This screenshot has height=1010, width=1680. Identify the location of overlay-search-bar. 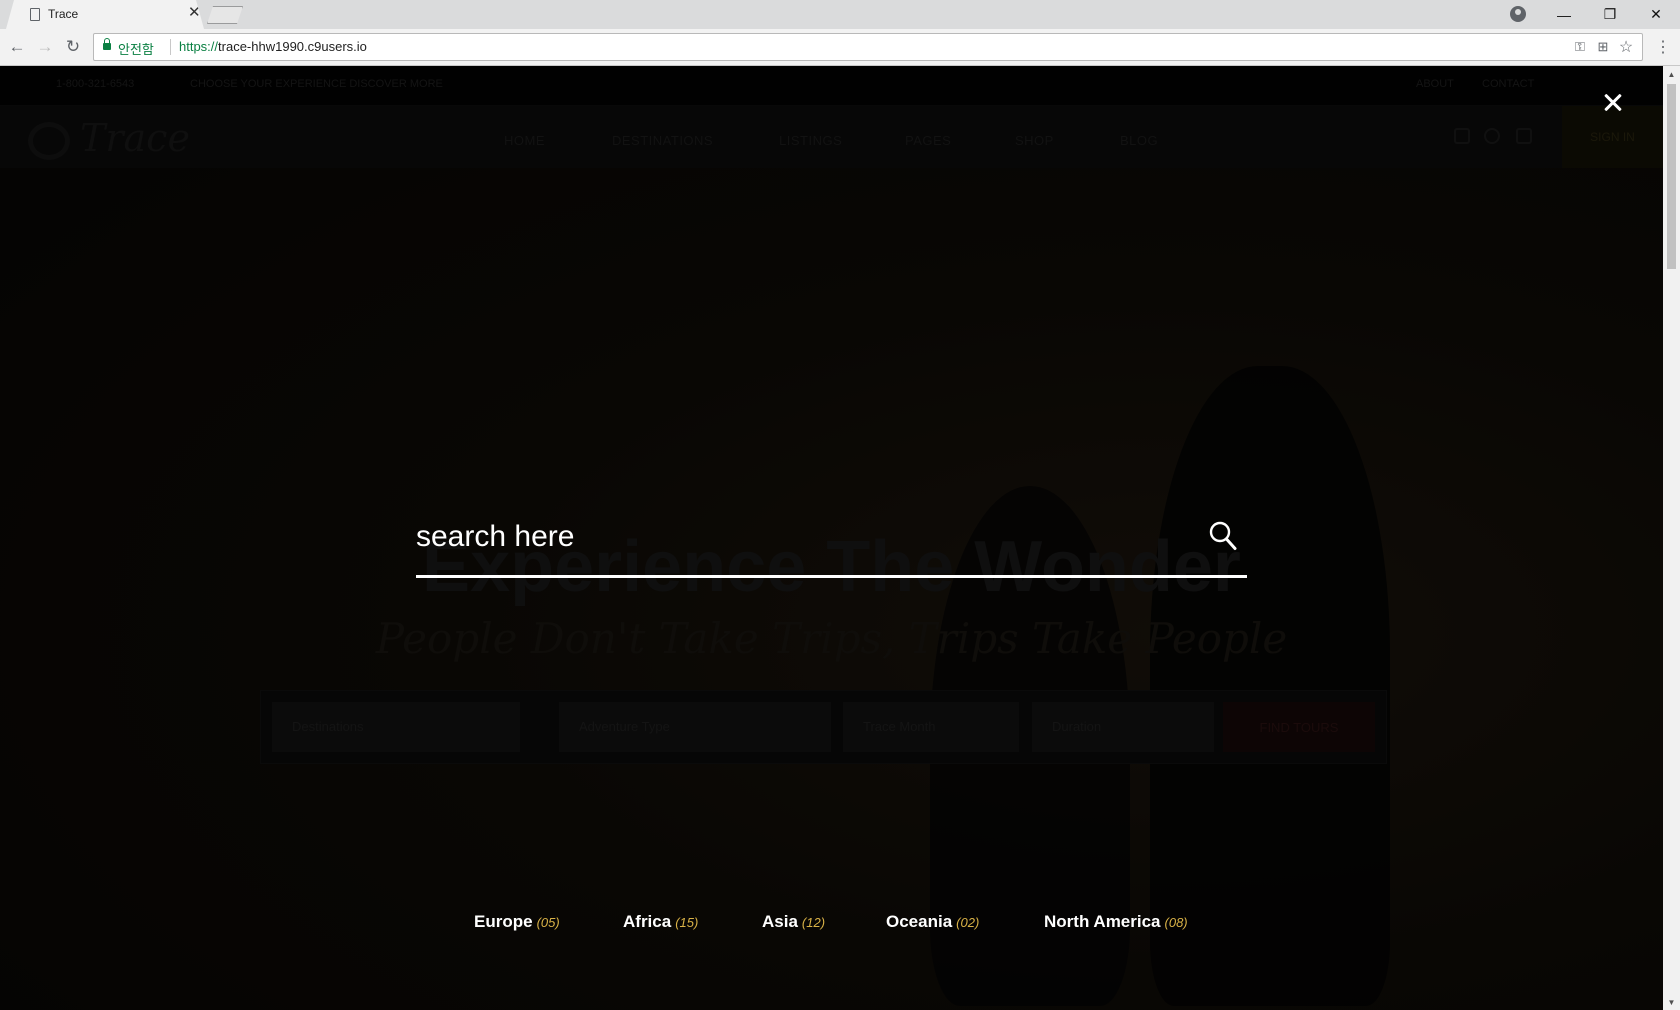
(831, 538).